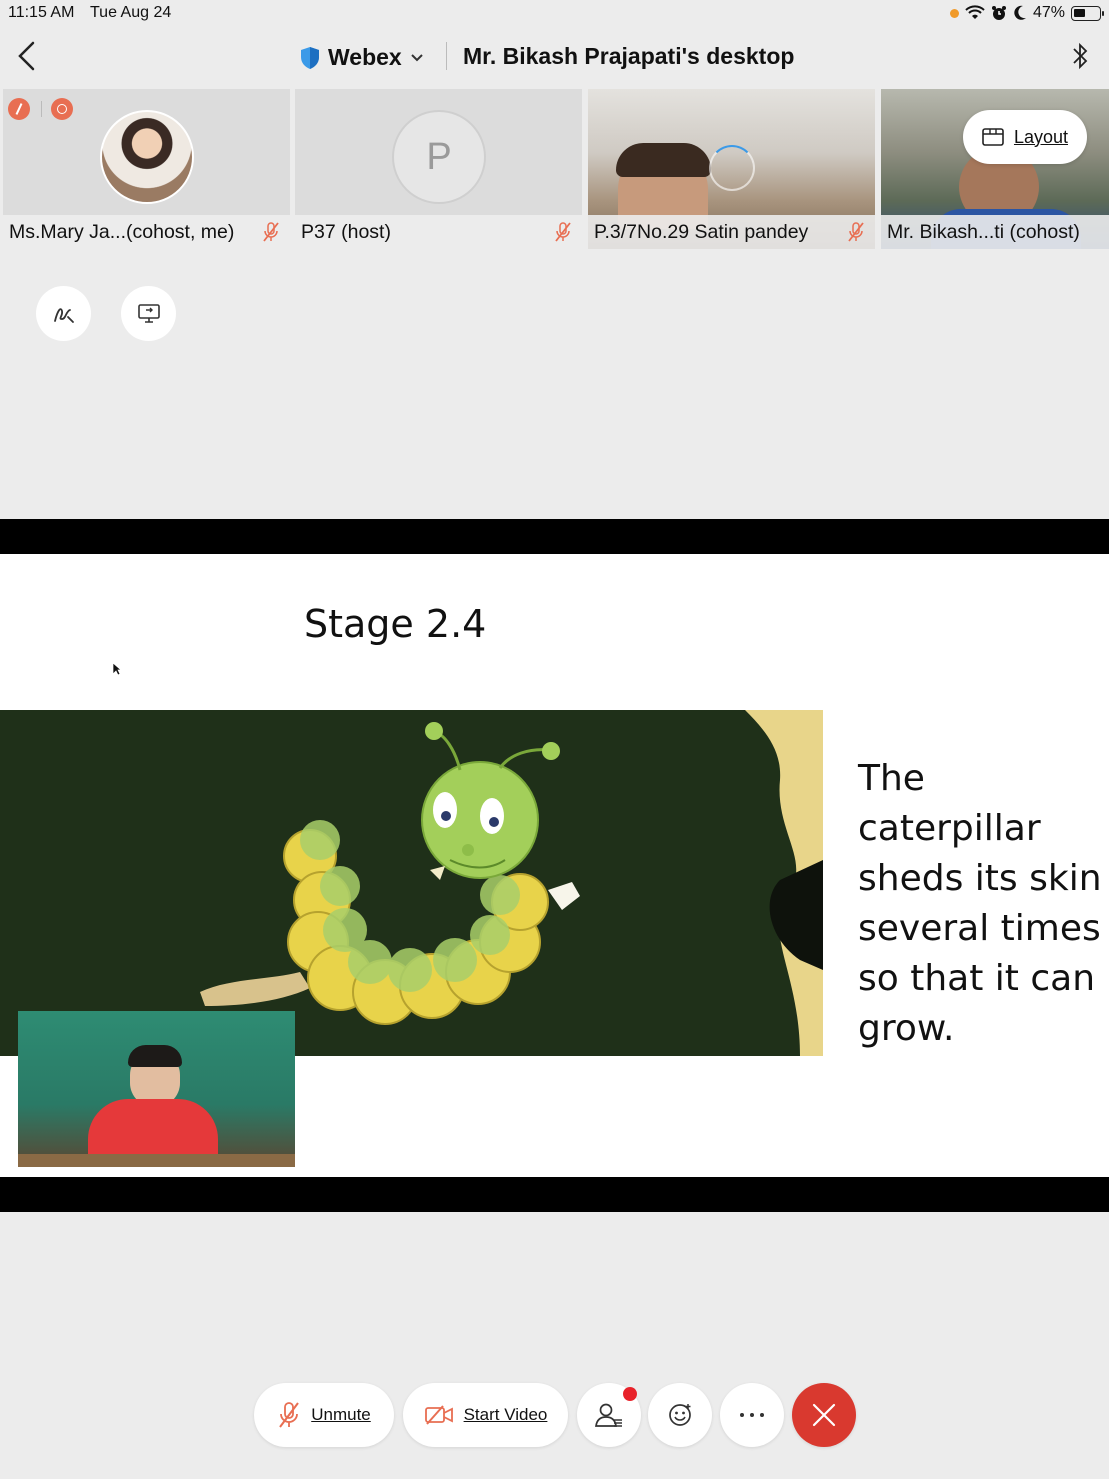 This screenshot has height=1479, width=1109. What do you see at coordinates (156, 1160) in the screenshot?
I see `self-view-desk` at bounding box center [156, 1160].